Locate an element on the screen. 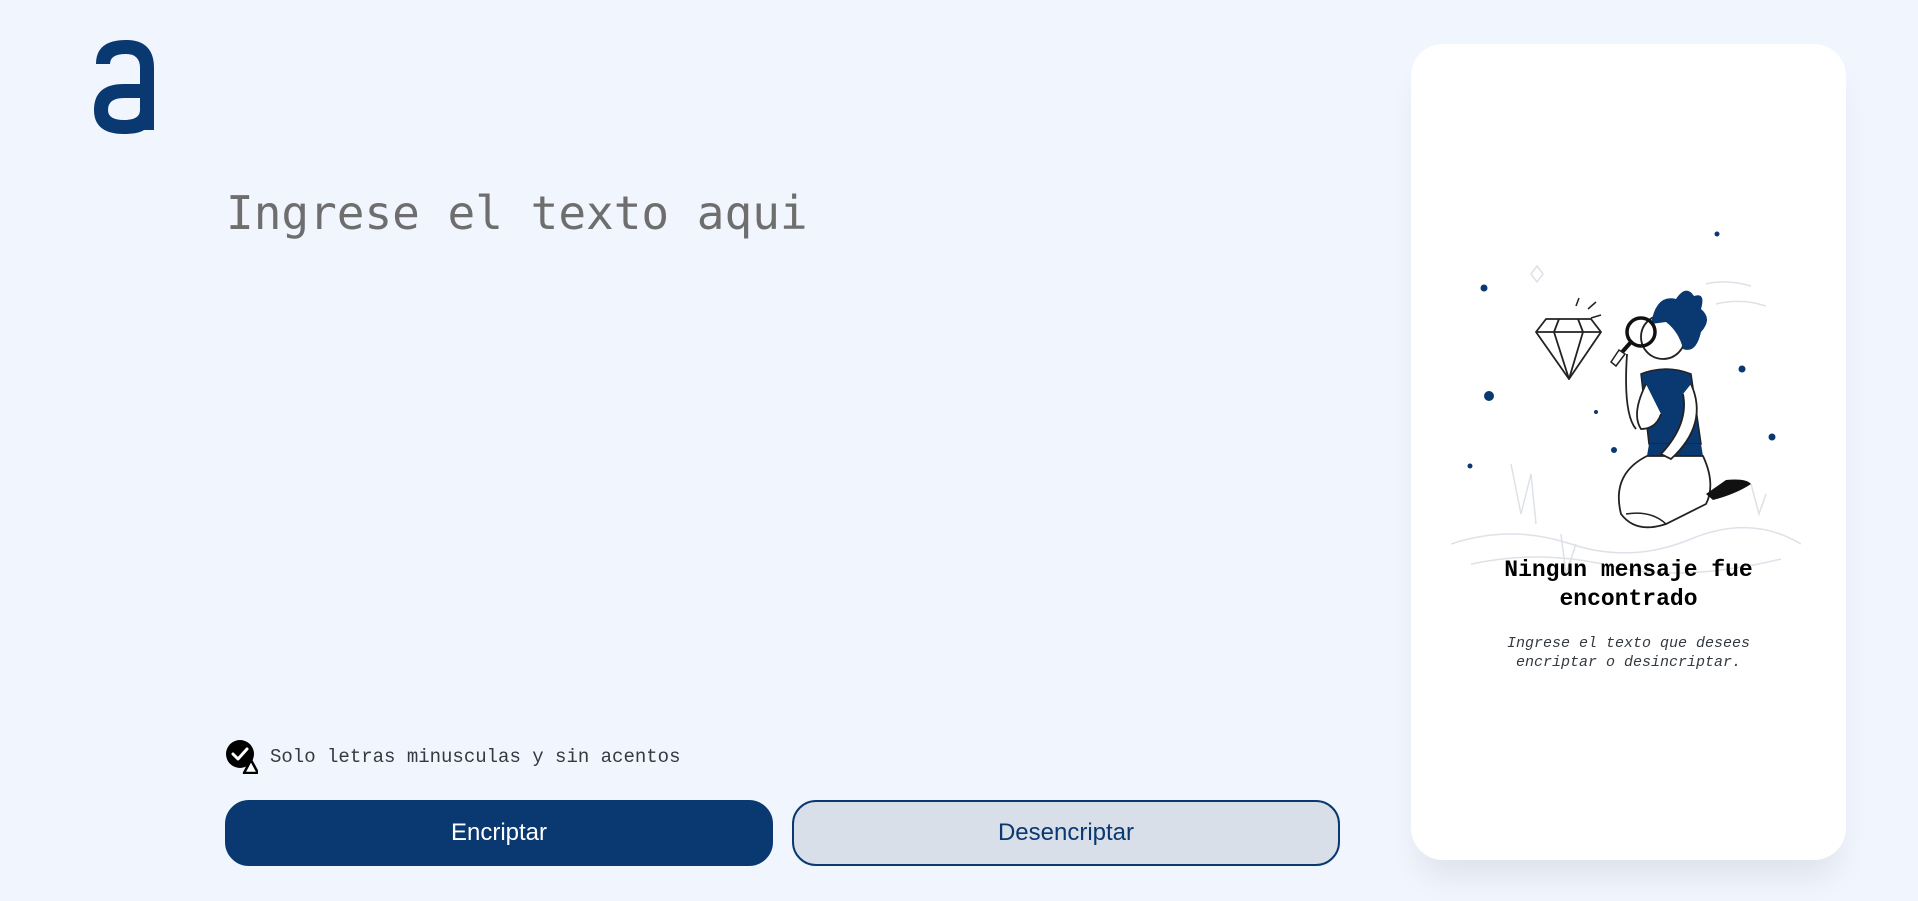 The height and width of the screenshot is (901, 1918). encrypt-button: Encriptar is located at coordinates (499, 833).